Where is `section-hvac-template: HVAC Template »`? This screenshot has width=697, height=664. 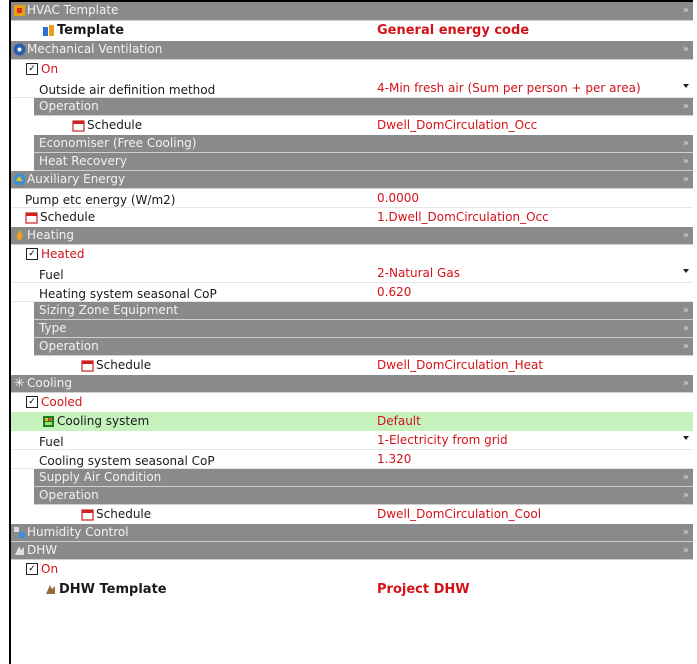 section-hvac-template: HVAC Template » is located at coordinates (352, 11).